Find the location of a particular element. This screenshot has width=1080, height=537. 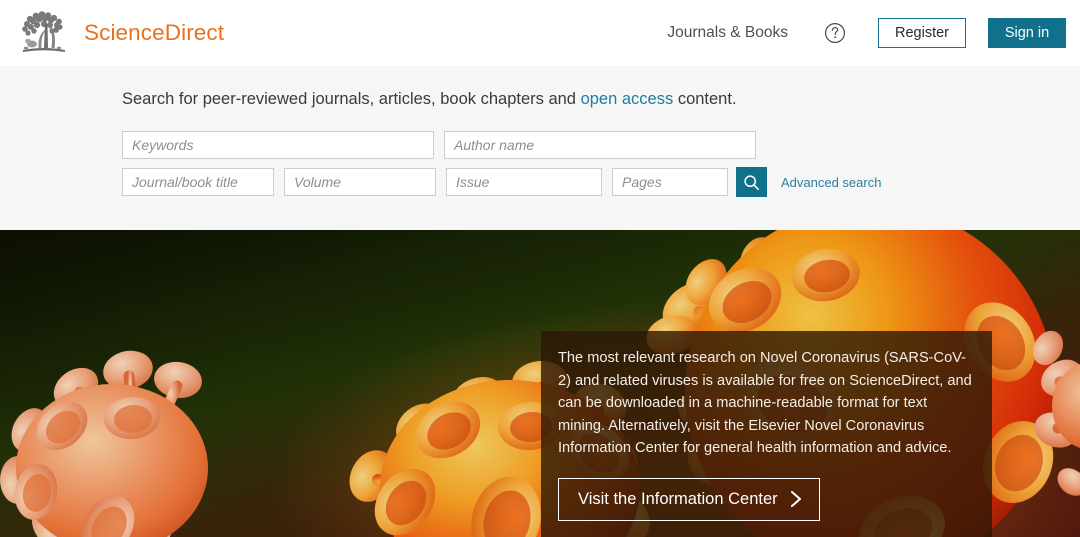

brand-logo-group: ScienceDirect is located at coordinates (121, 33).